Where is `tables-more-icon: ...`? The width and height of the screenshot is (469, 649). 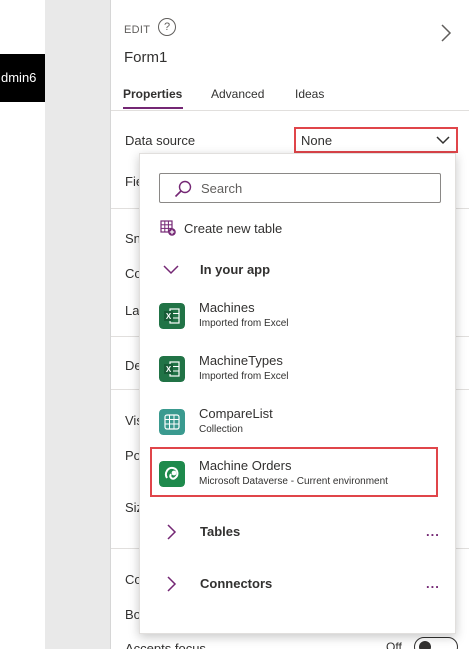 tables-more-icon: ... is located at coordinates (433, 531).